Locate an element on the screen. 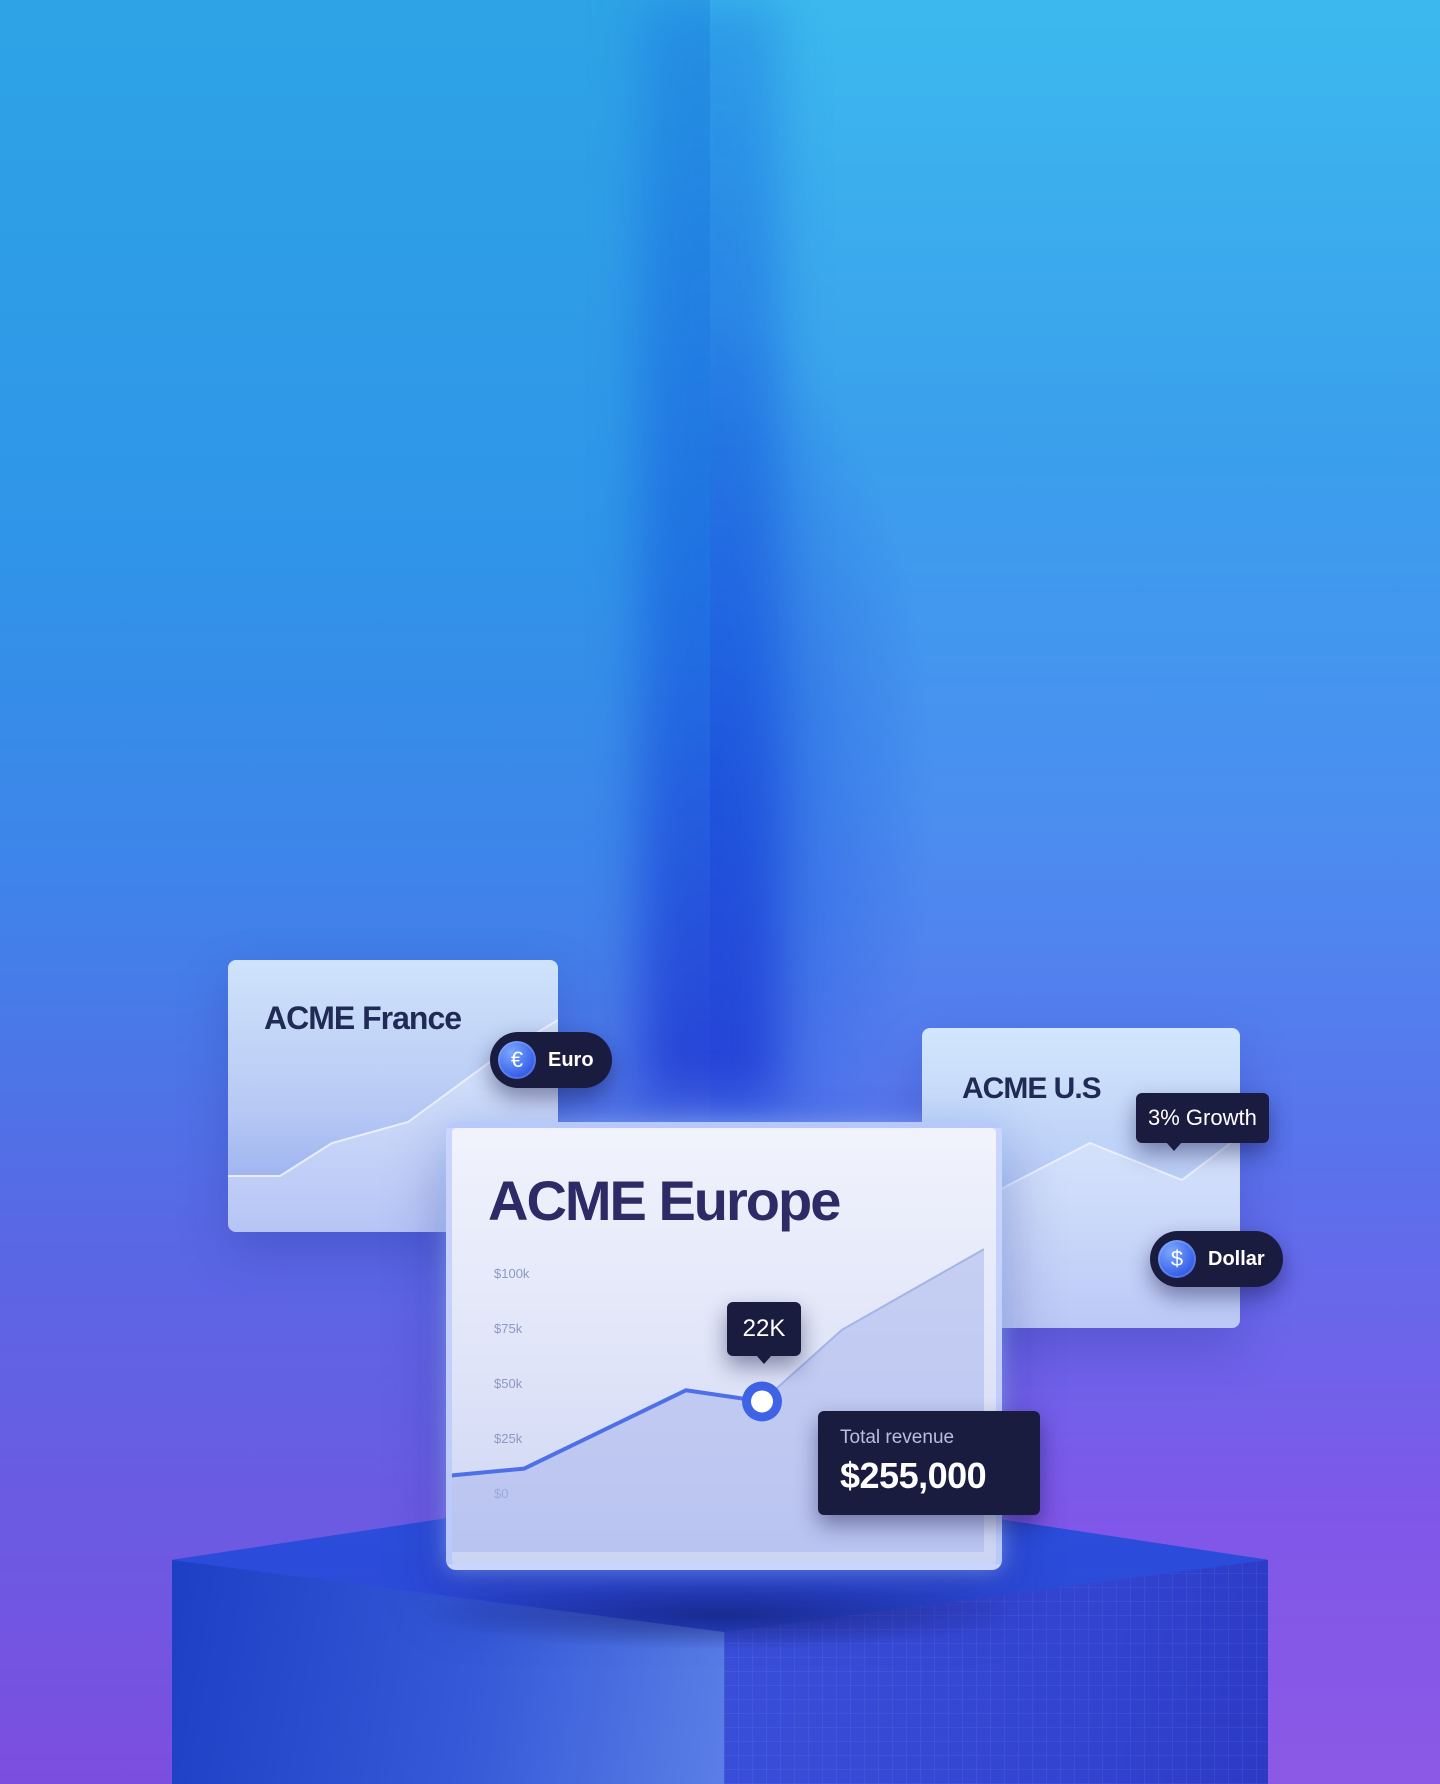  europe-data-points is located at coordinates (762, 1401).